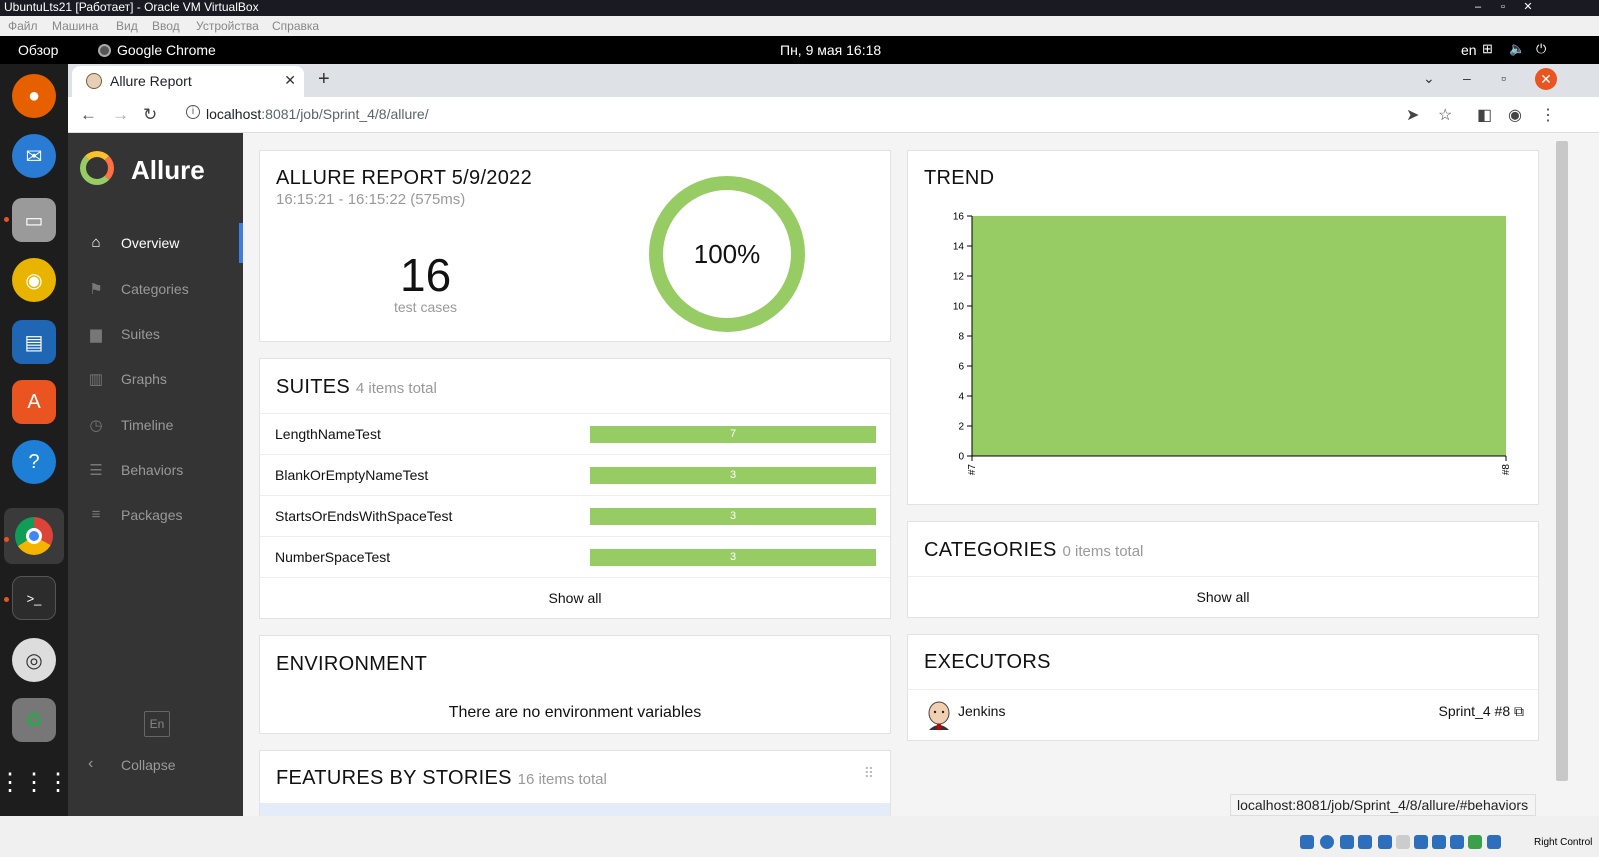  Describe the element at coordinates (426, 275) in the screenshot. I see `test-case-count: 16` at that location.